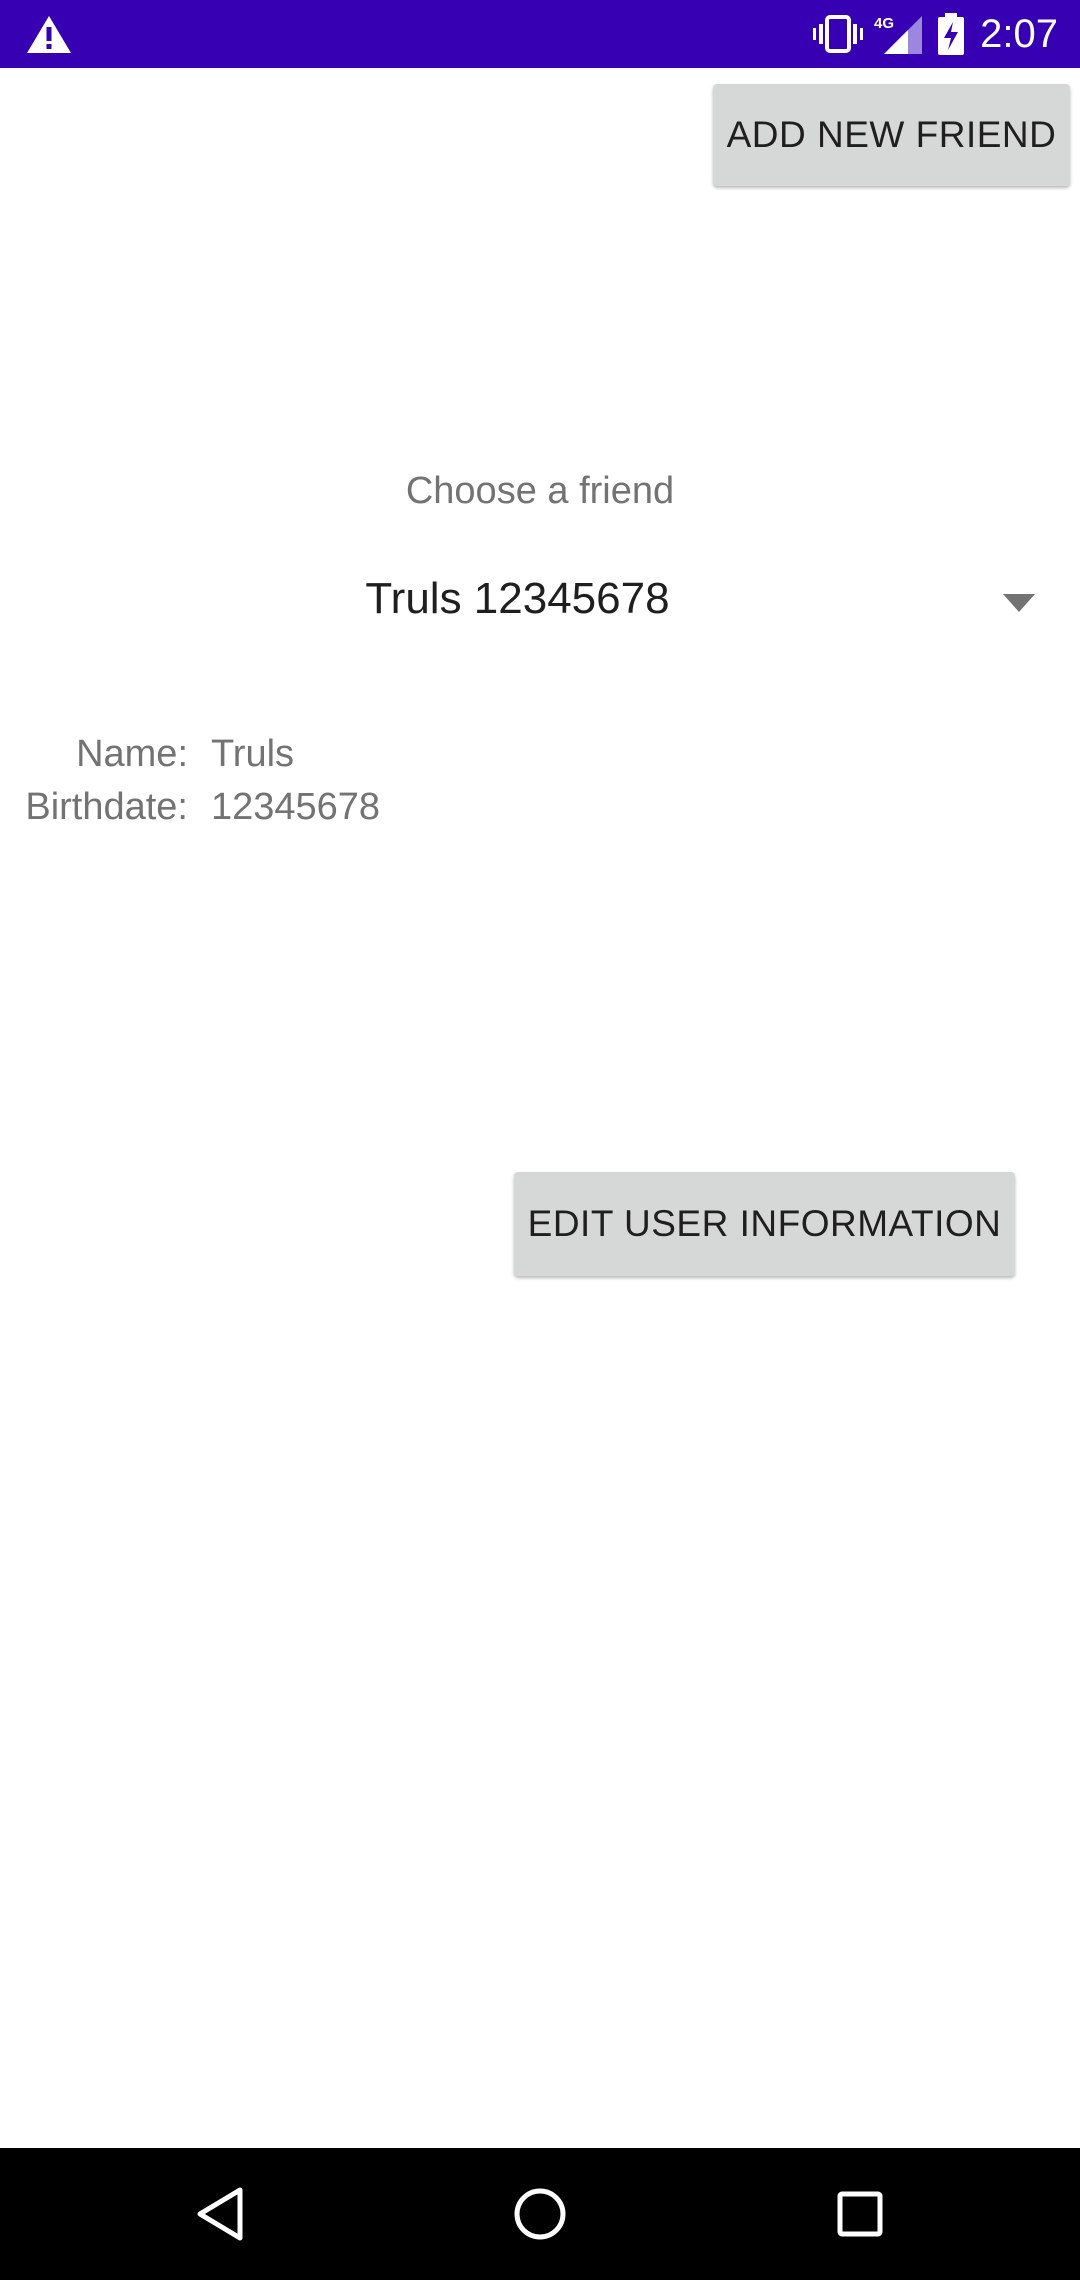 The width and height of the screenshot is (1080, 2280). Describe the element at coordinates (1019, 603) in the screenshot. I see `dropdown-arrow-icon` at that location.